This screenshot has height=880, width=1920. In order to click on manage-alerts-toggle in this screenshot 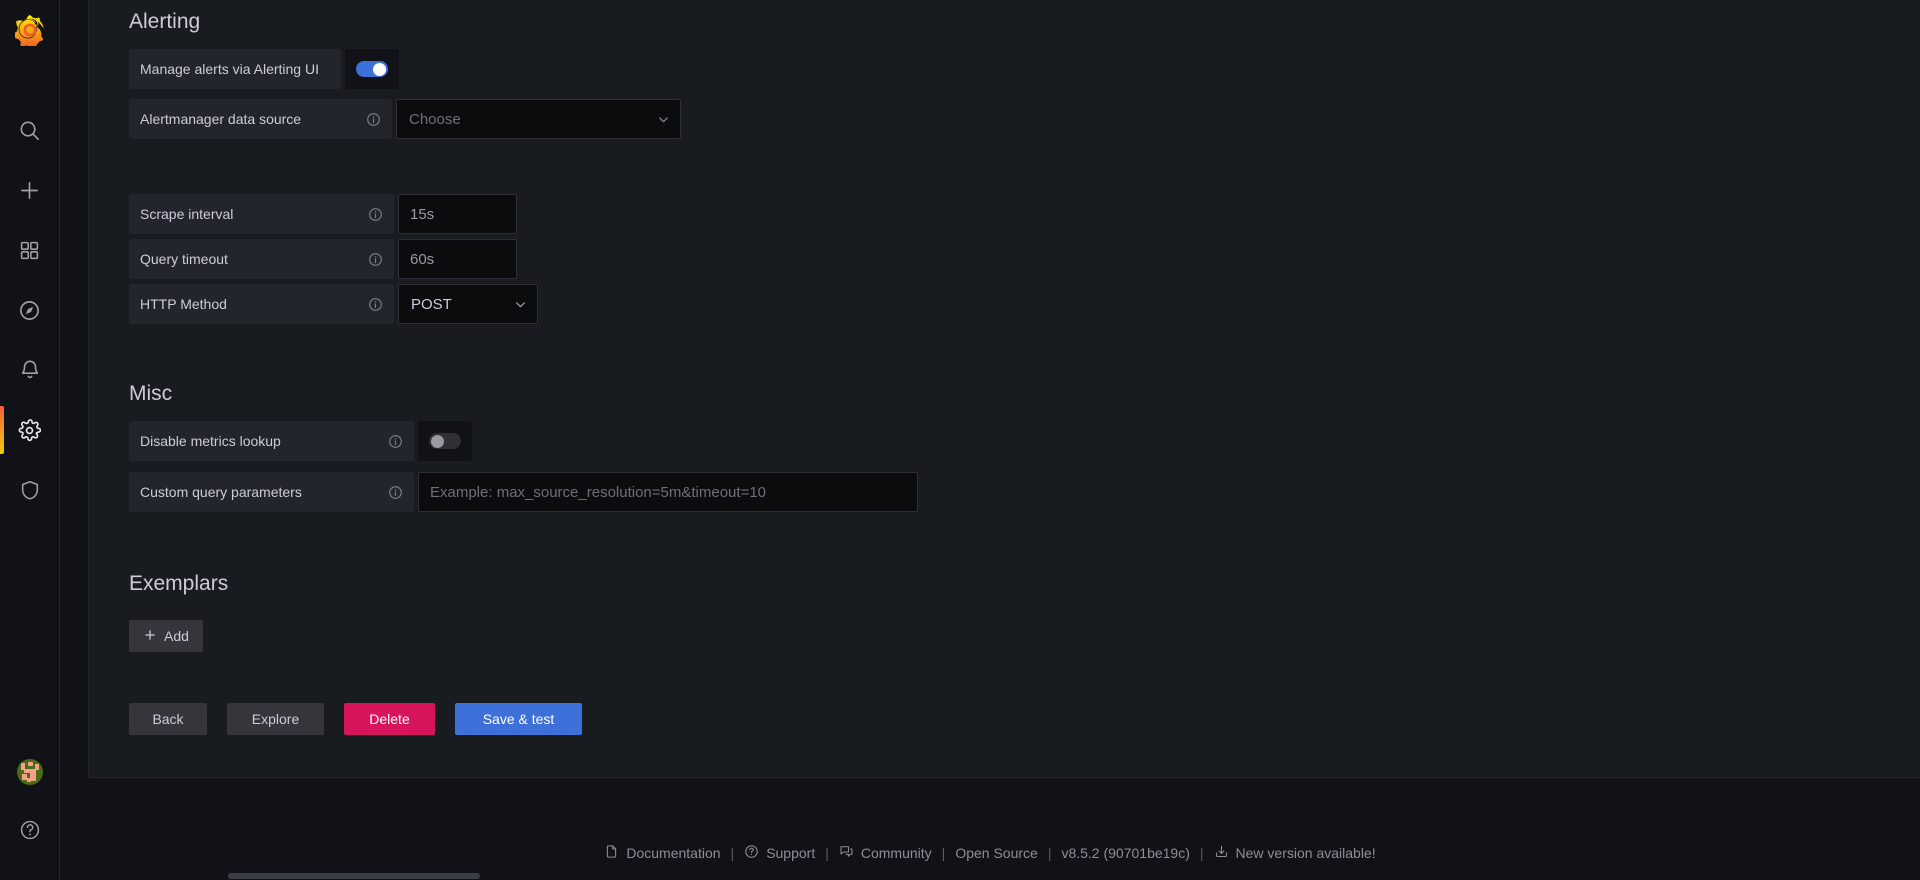, I will do `click(372, 69)`.